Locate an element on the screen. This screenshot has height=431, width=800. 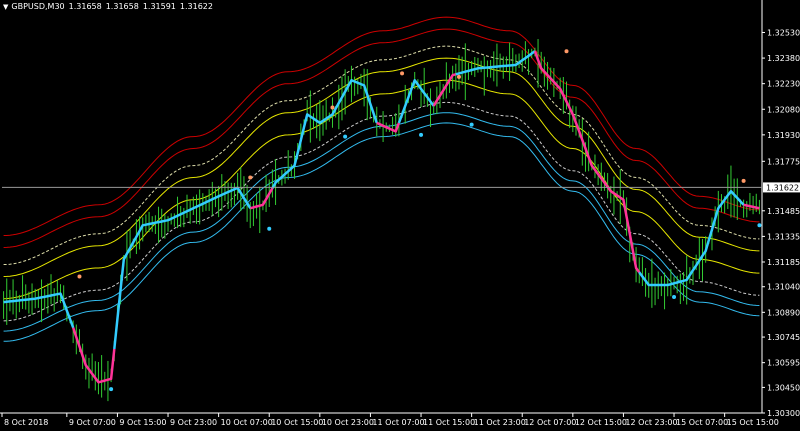
y-tick-label: 1.31185 is located at coordinates (783, 262).